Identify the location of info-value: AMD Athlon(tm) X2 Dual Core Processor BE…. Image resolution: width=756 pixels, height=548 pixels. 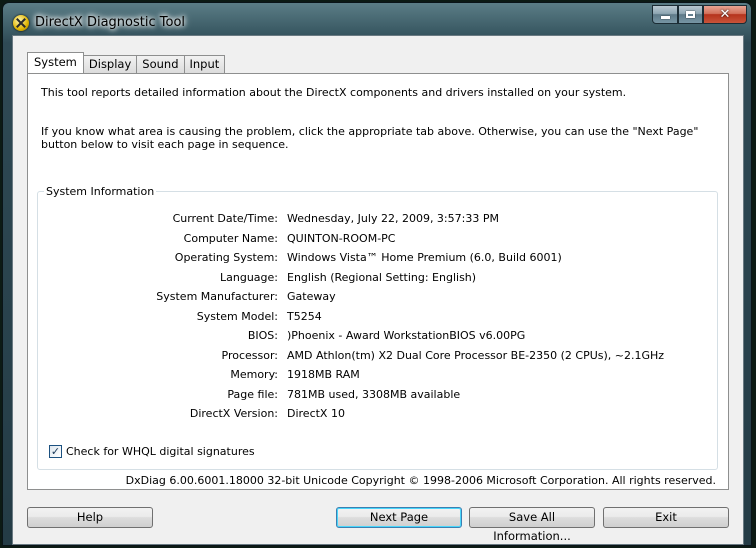
(476, 355).